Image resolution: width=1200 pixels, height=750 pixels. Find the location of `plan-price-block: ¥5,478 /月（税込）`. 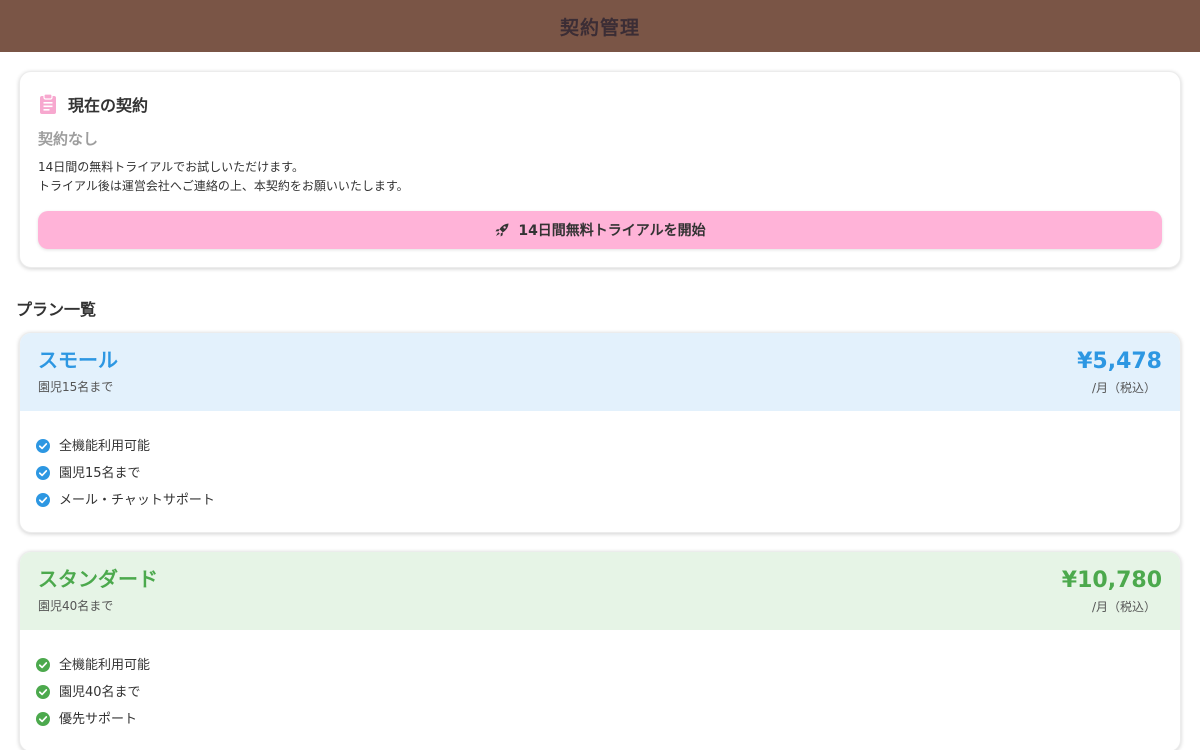

plan-price-block: ¥5,478 /月（税込） is located at coordinates (1119, 371).